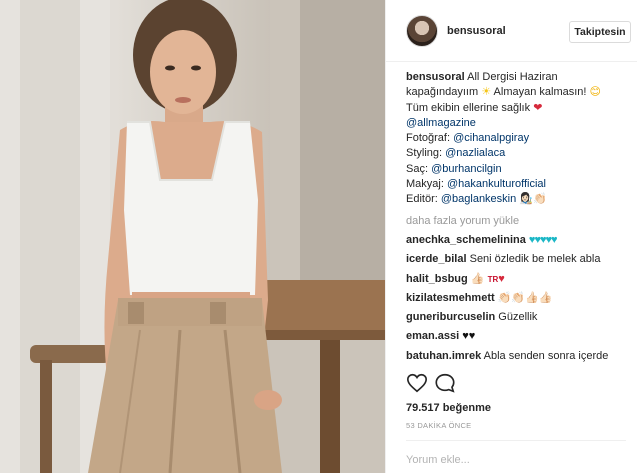  Describe the element at coordinates (448, 408) in the screenshot. I see `likes-count: 79.517 beğenme` at that location.